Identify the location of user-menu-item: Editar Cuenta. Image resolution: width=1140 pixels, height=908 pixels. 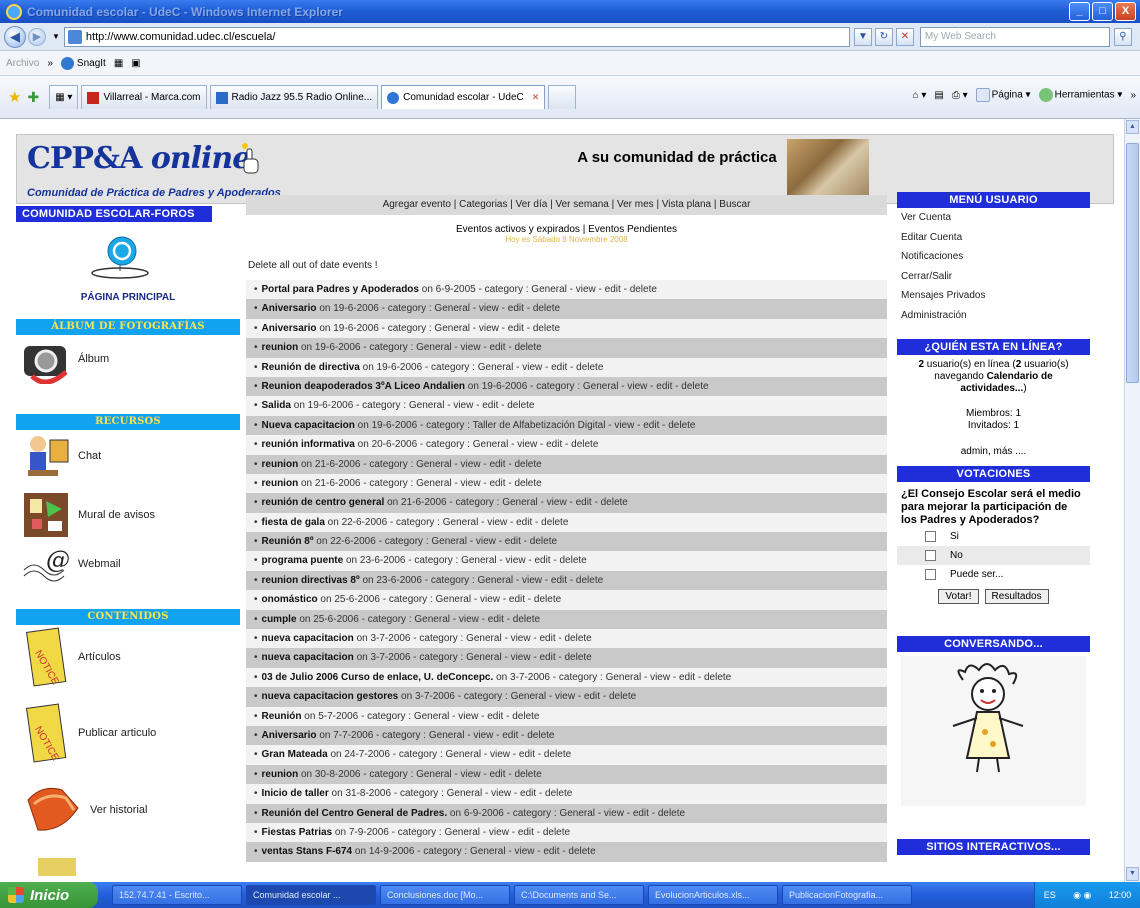
(995, 242).